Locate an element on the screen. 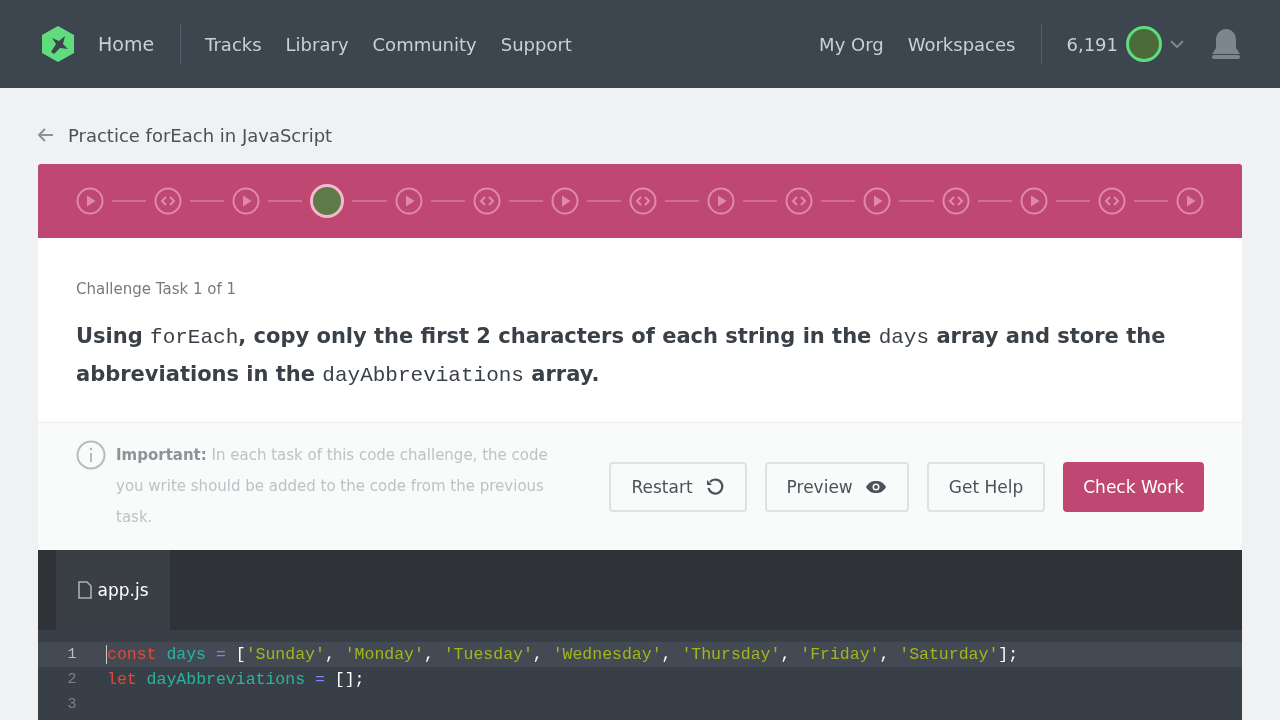 The width and height of the screenshot is (1280, 720). line-number: 3 is located at coordinates (72, 704).